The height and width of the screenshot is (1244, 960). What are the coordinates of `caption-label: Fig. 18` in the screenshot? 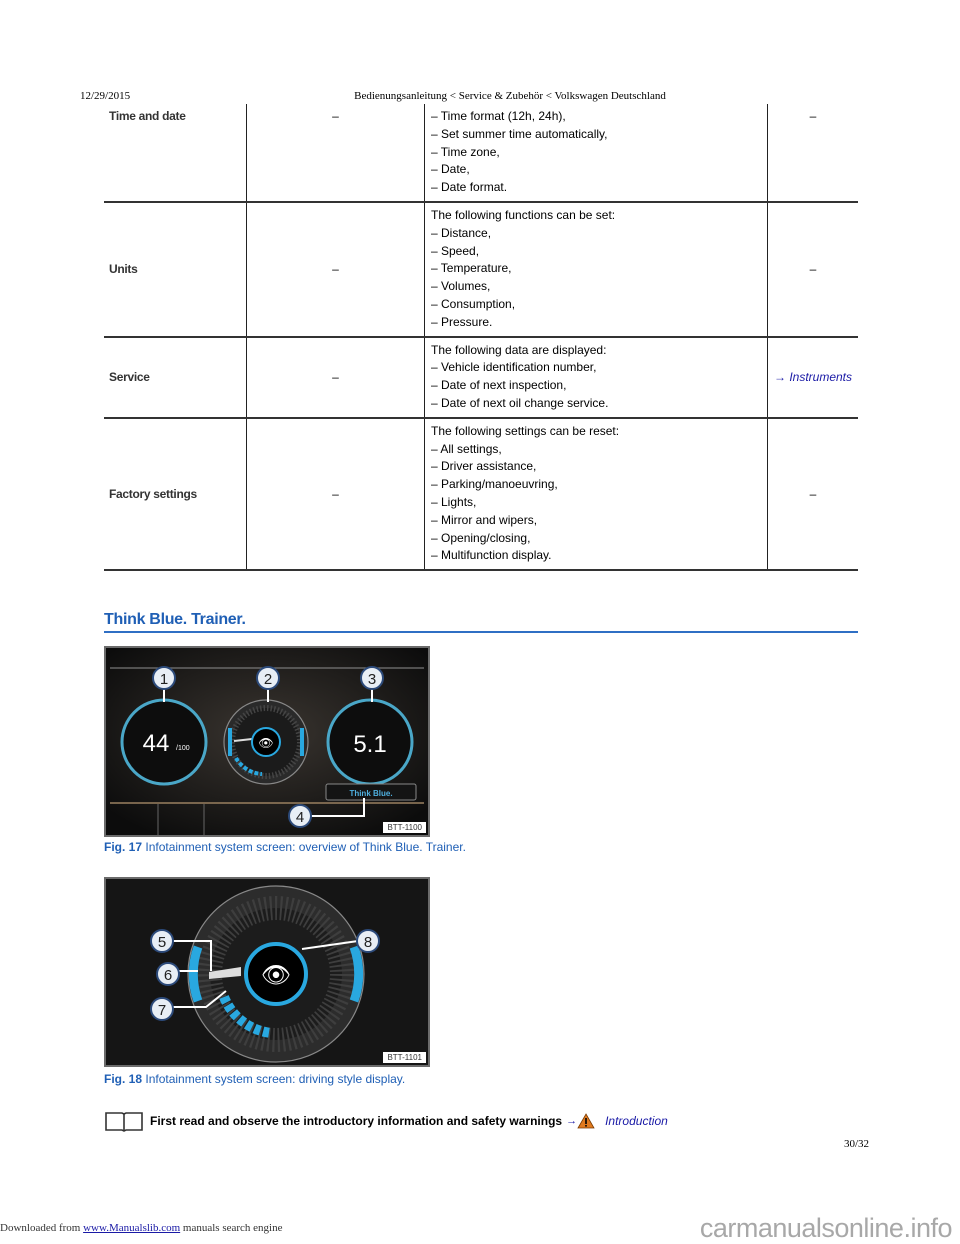 It's located at (123, 1079).